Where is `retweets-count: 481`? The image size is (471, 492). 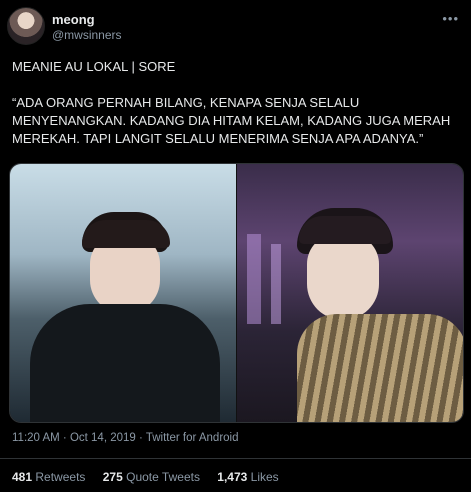
retweets-count: 481 is located at coordinates (22, 477).